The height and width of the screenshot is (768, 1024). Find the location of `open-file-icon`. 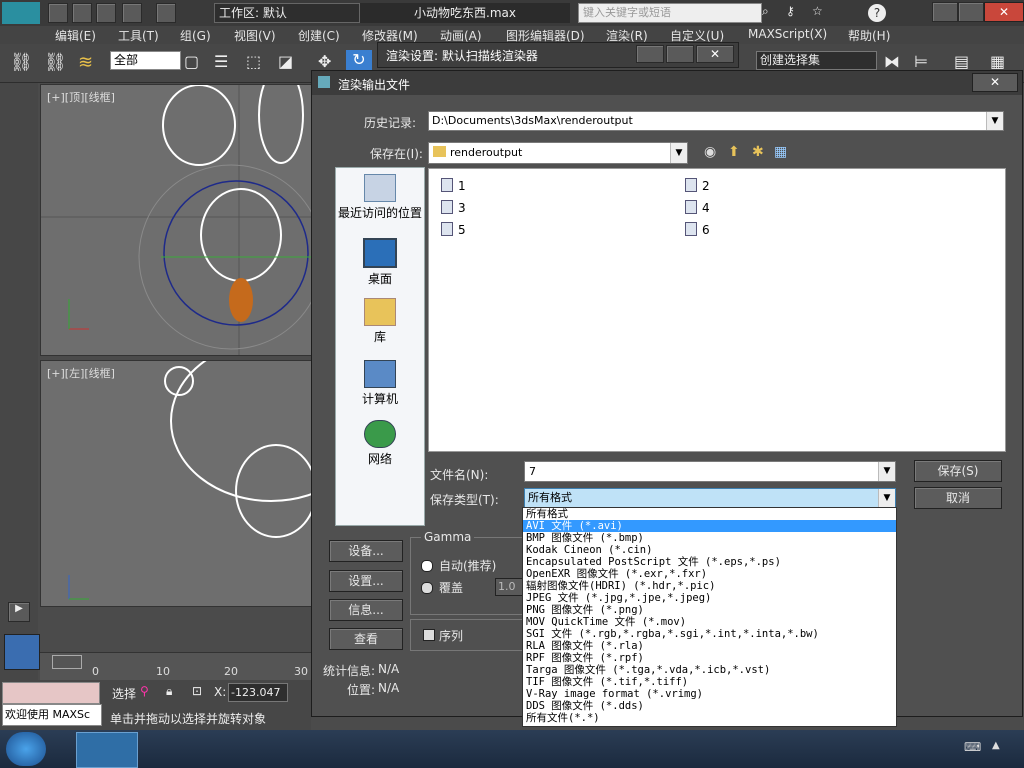

open-file-icon is located at coordinates (82, 13).